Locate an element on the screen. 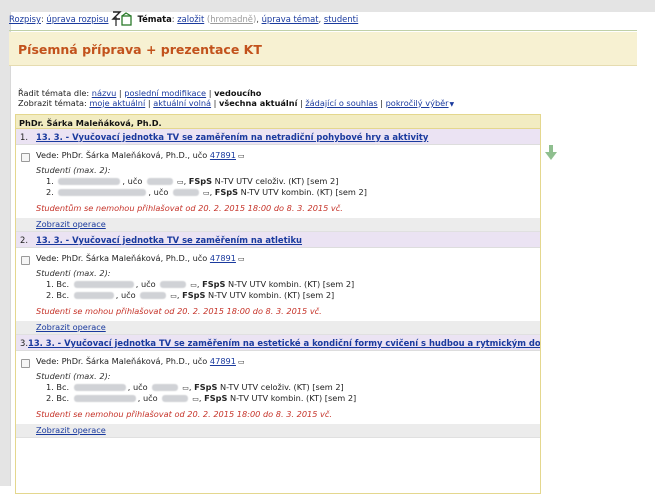 The height and width of the screenshot is (494, 655). sort-by-modification-link: poslední modifikace is located at coordinates (165, 93).